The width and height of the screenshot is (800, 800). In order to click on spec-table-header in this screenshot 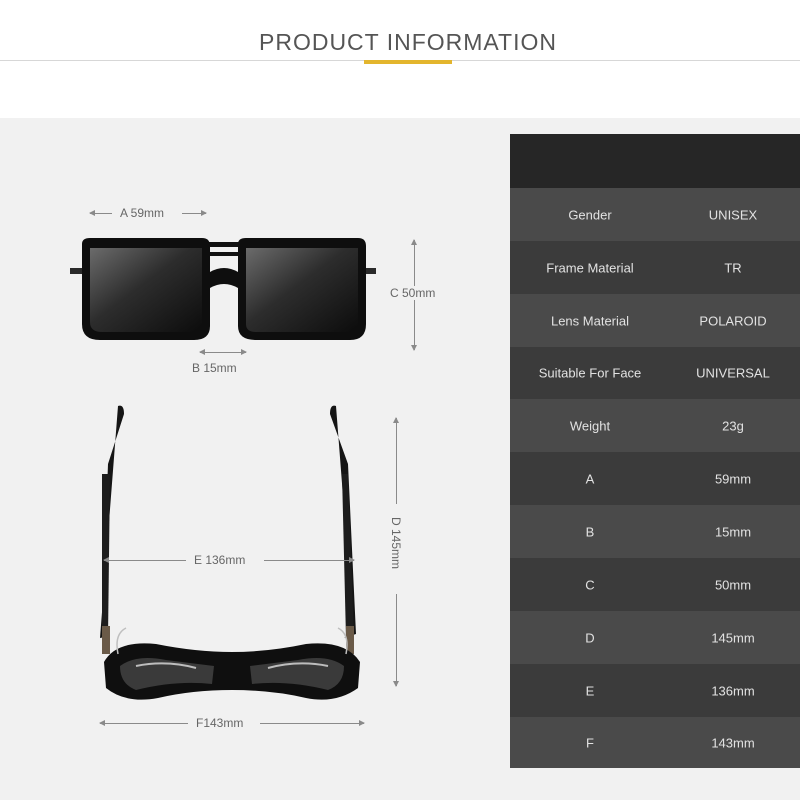, I will do `click(655, 161)`.